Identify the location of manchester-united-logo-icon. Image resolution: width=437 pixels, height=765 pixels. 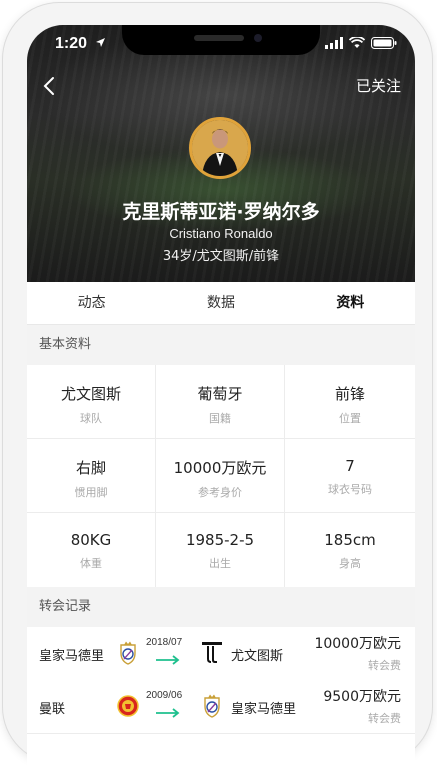
(128, 706).